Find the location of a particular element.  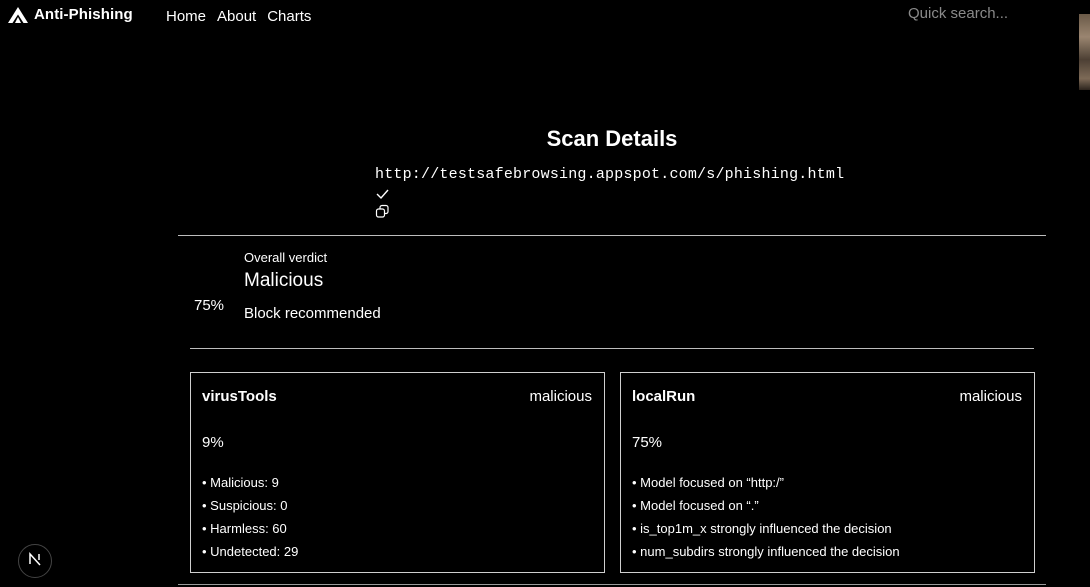

verdict-value: Malicious is located at coordinates (284, 280).